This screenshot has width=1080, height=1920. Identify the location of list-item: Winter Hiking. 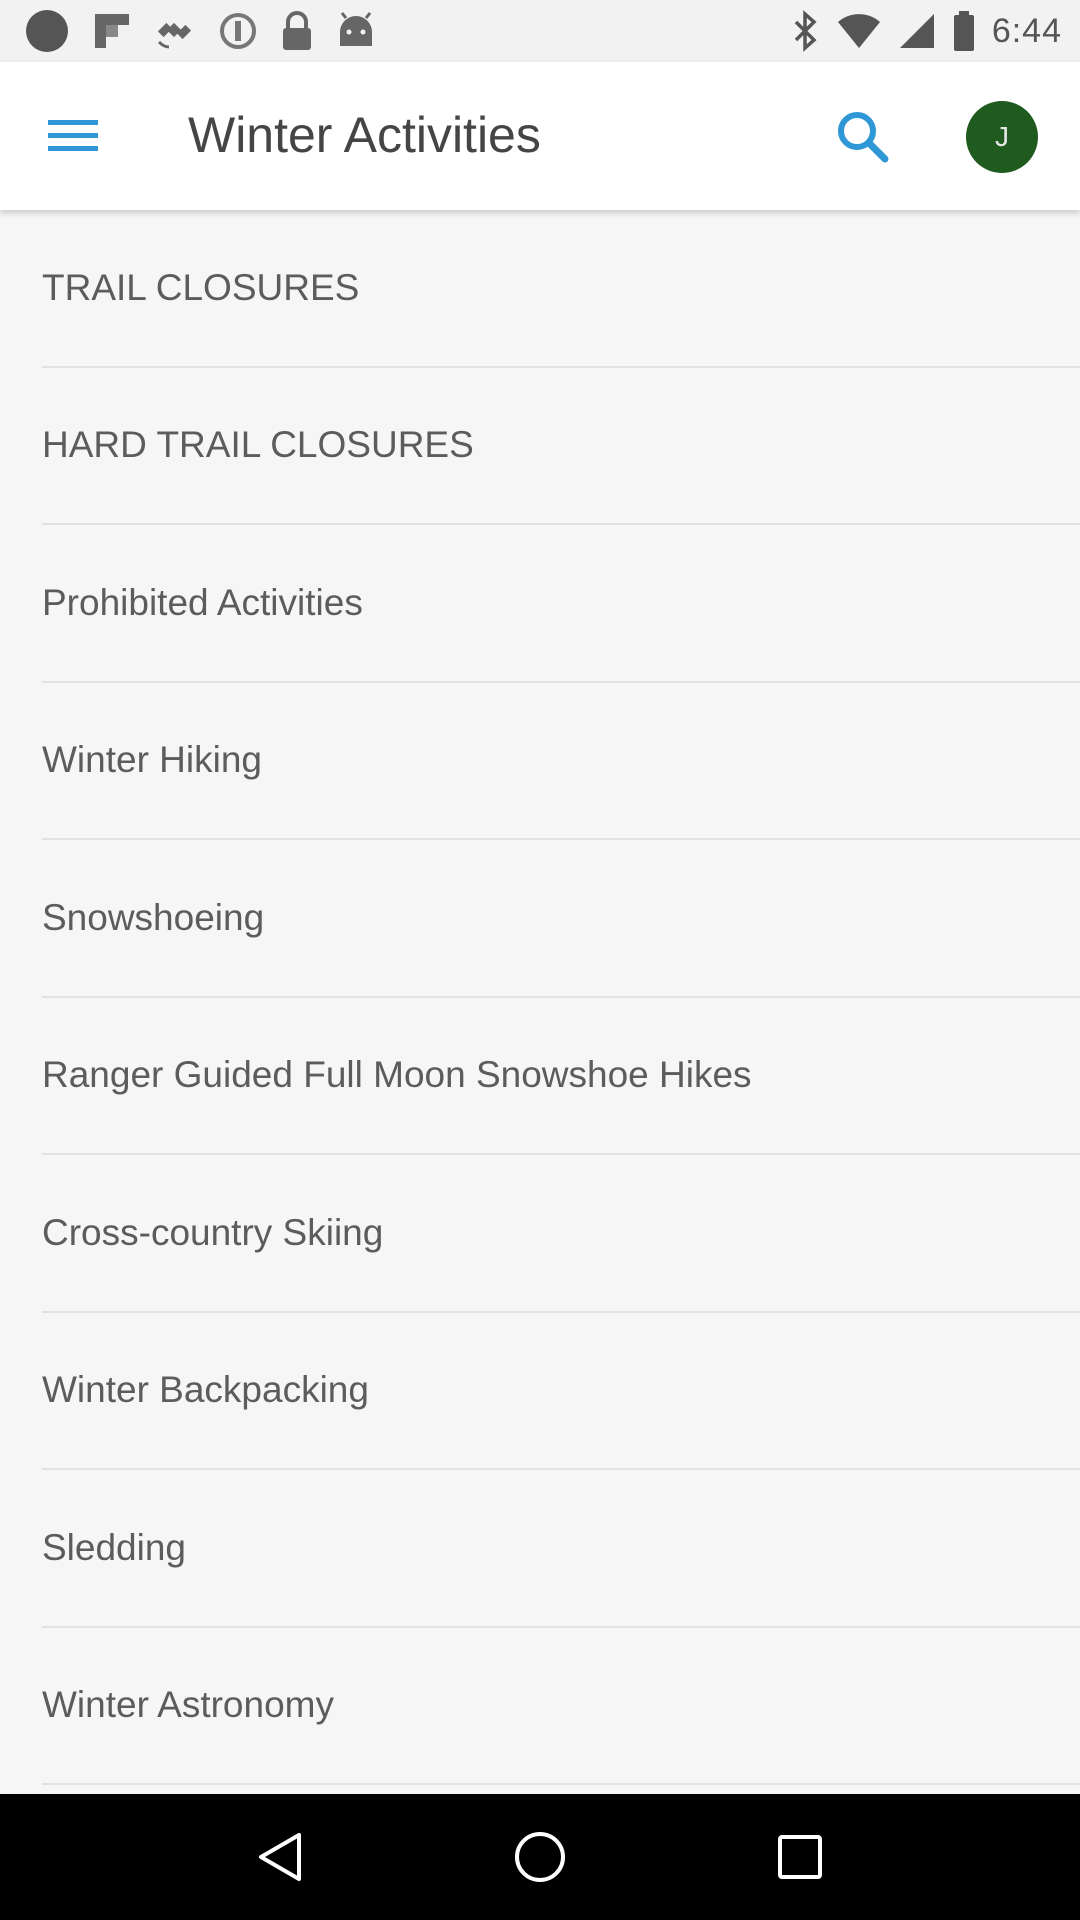
(561, 761).